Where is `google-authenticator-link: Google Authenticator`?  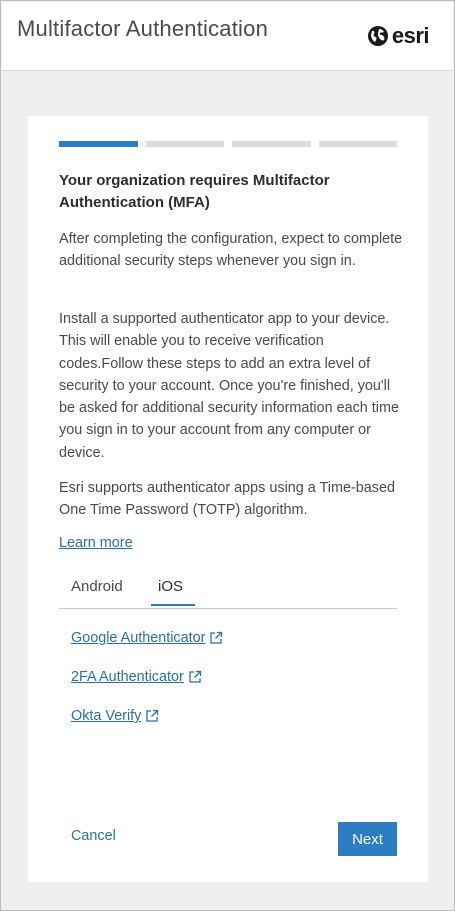
google-authenticator-link: Google Authenticator is located at coordinates (147, 638).